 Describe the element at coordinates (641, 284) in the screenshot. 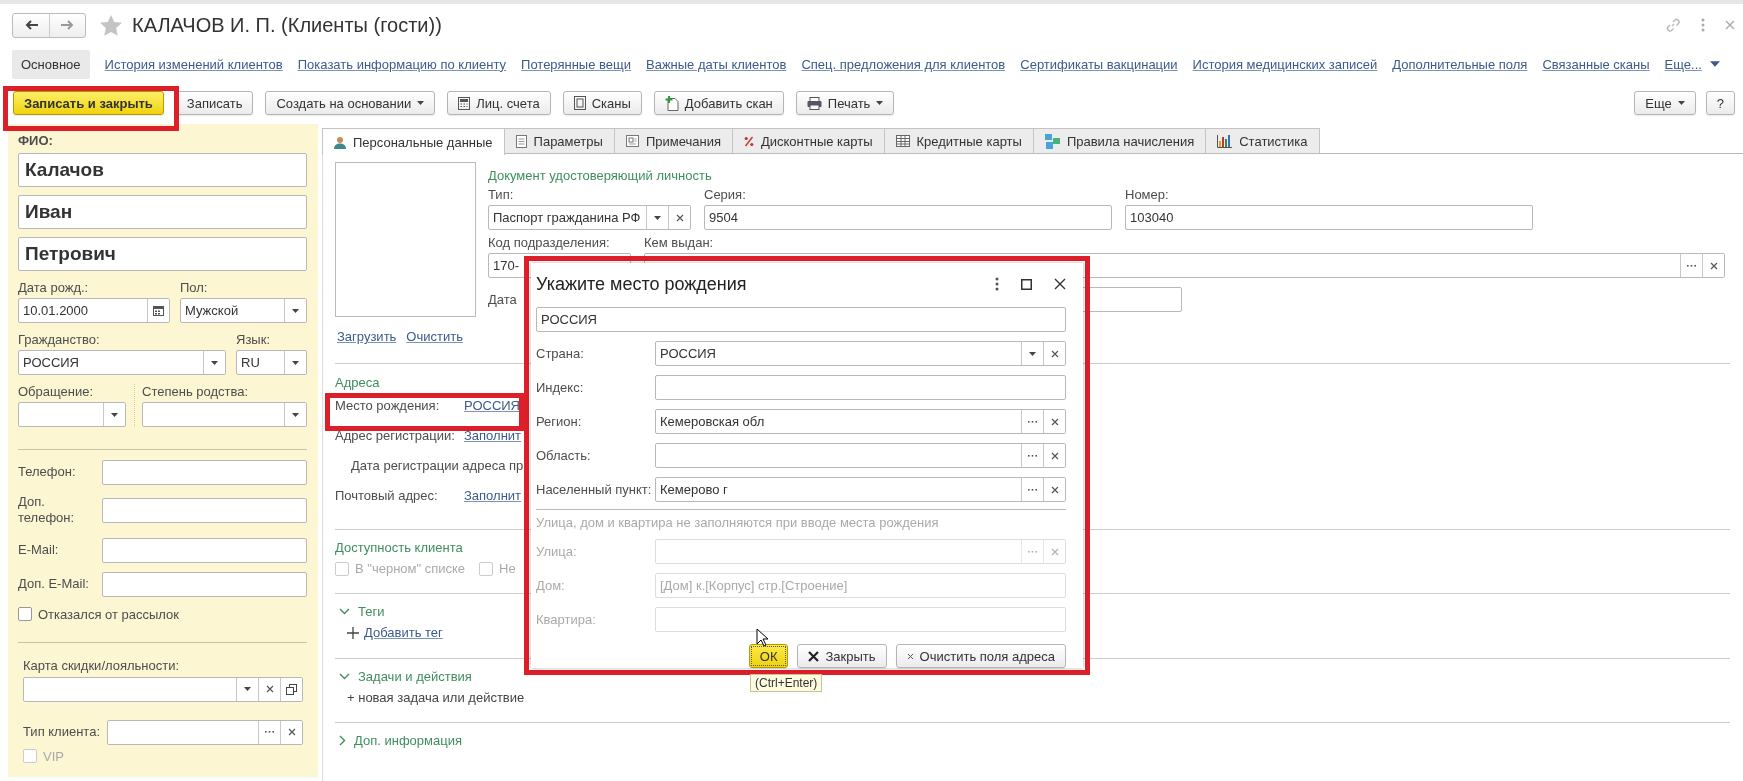

I see `dialog-title: Укажите место рождения` at that location.